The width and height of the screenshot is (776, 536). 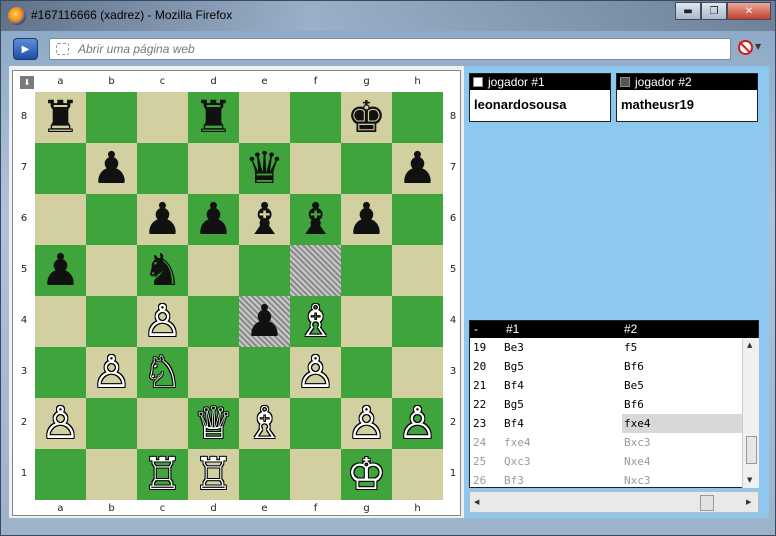 I want to click on black-move: Nxc3, so click(x=682, y=479).